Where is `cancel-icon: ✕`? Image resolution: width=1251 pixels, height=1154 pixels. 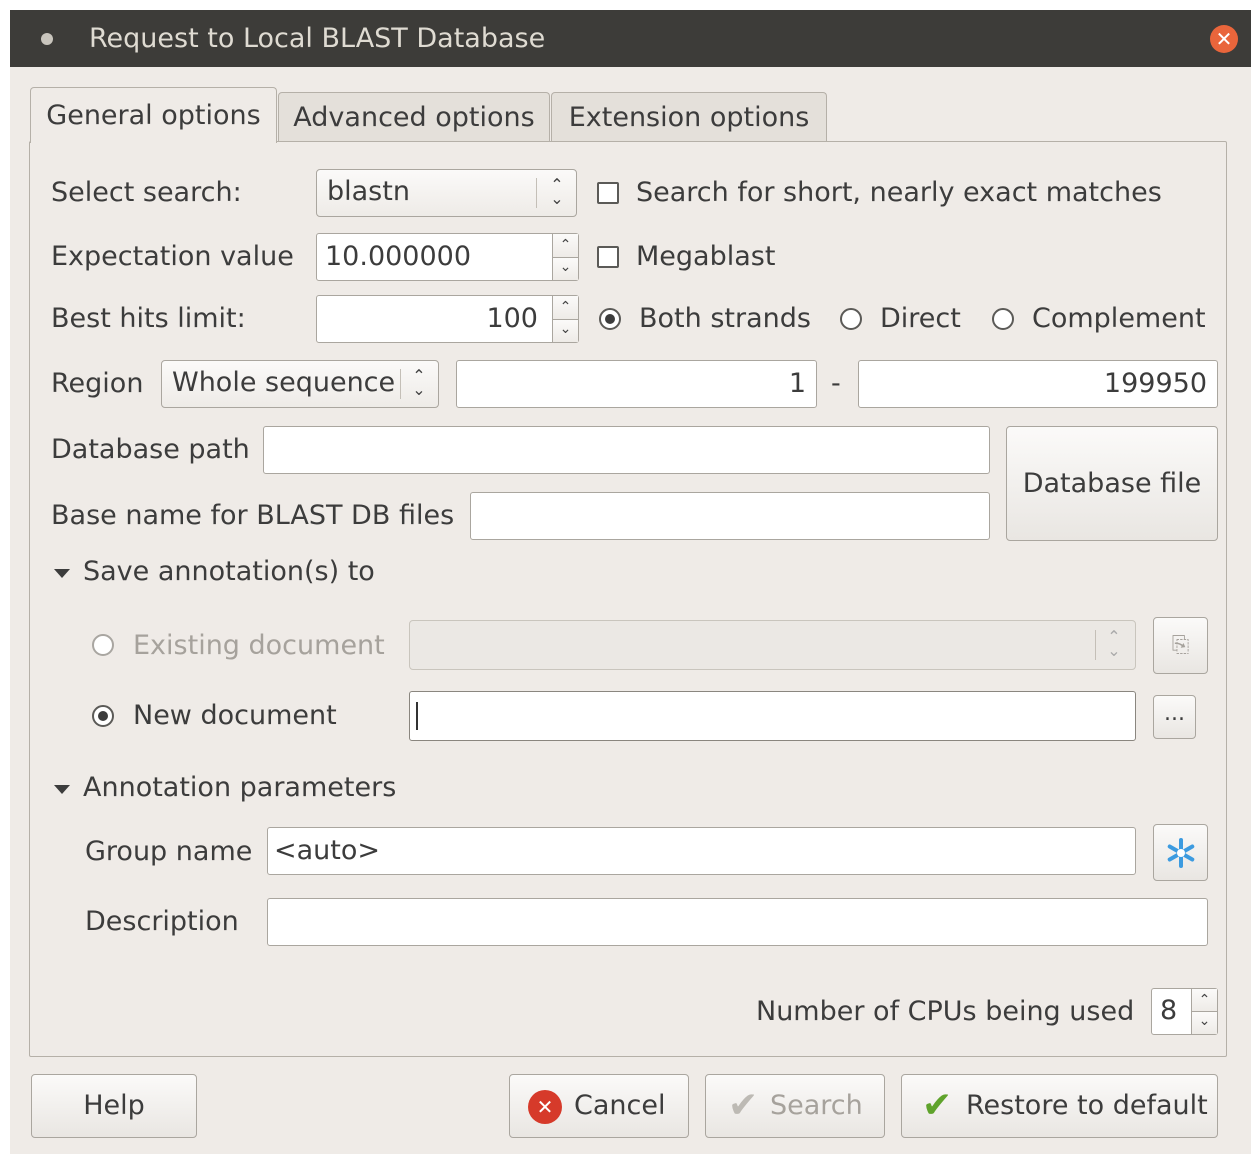 cancel-icon: ✕ is located at coordinates (545, 1107).